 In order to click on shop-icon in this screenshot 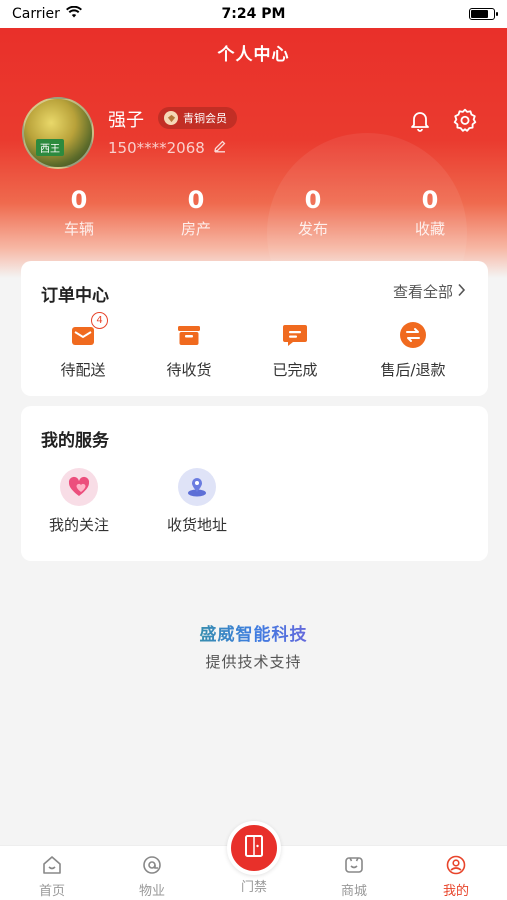, I will do `click(354, 865)`.